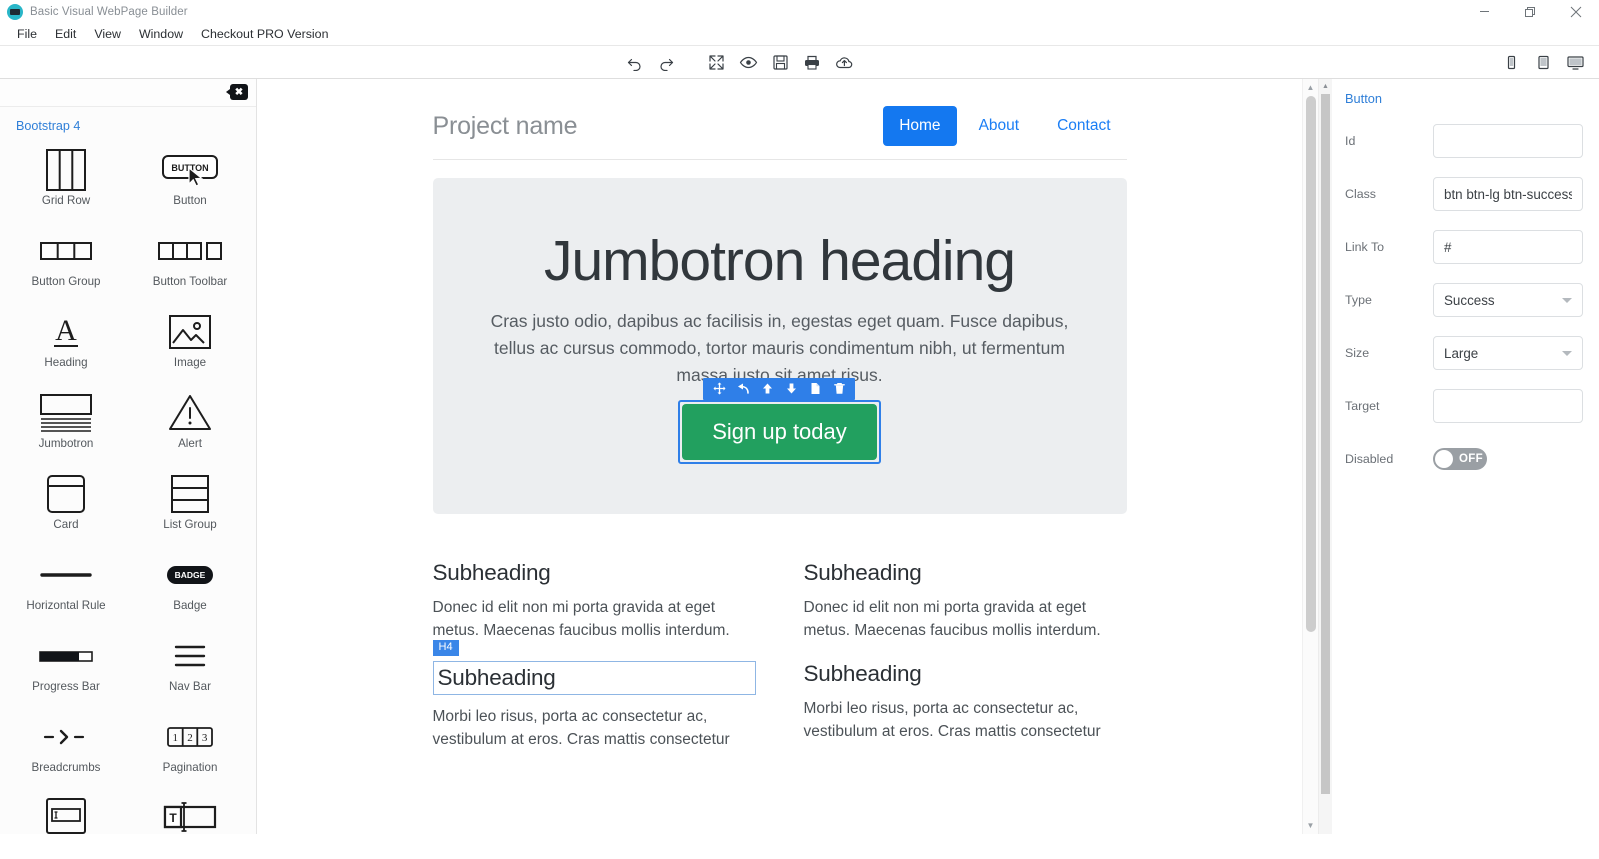 The width and height of the screenshot is (1599, 859). I want to click on property-label: Target, so click(1362, 406).